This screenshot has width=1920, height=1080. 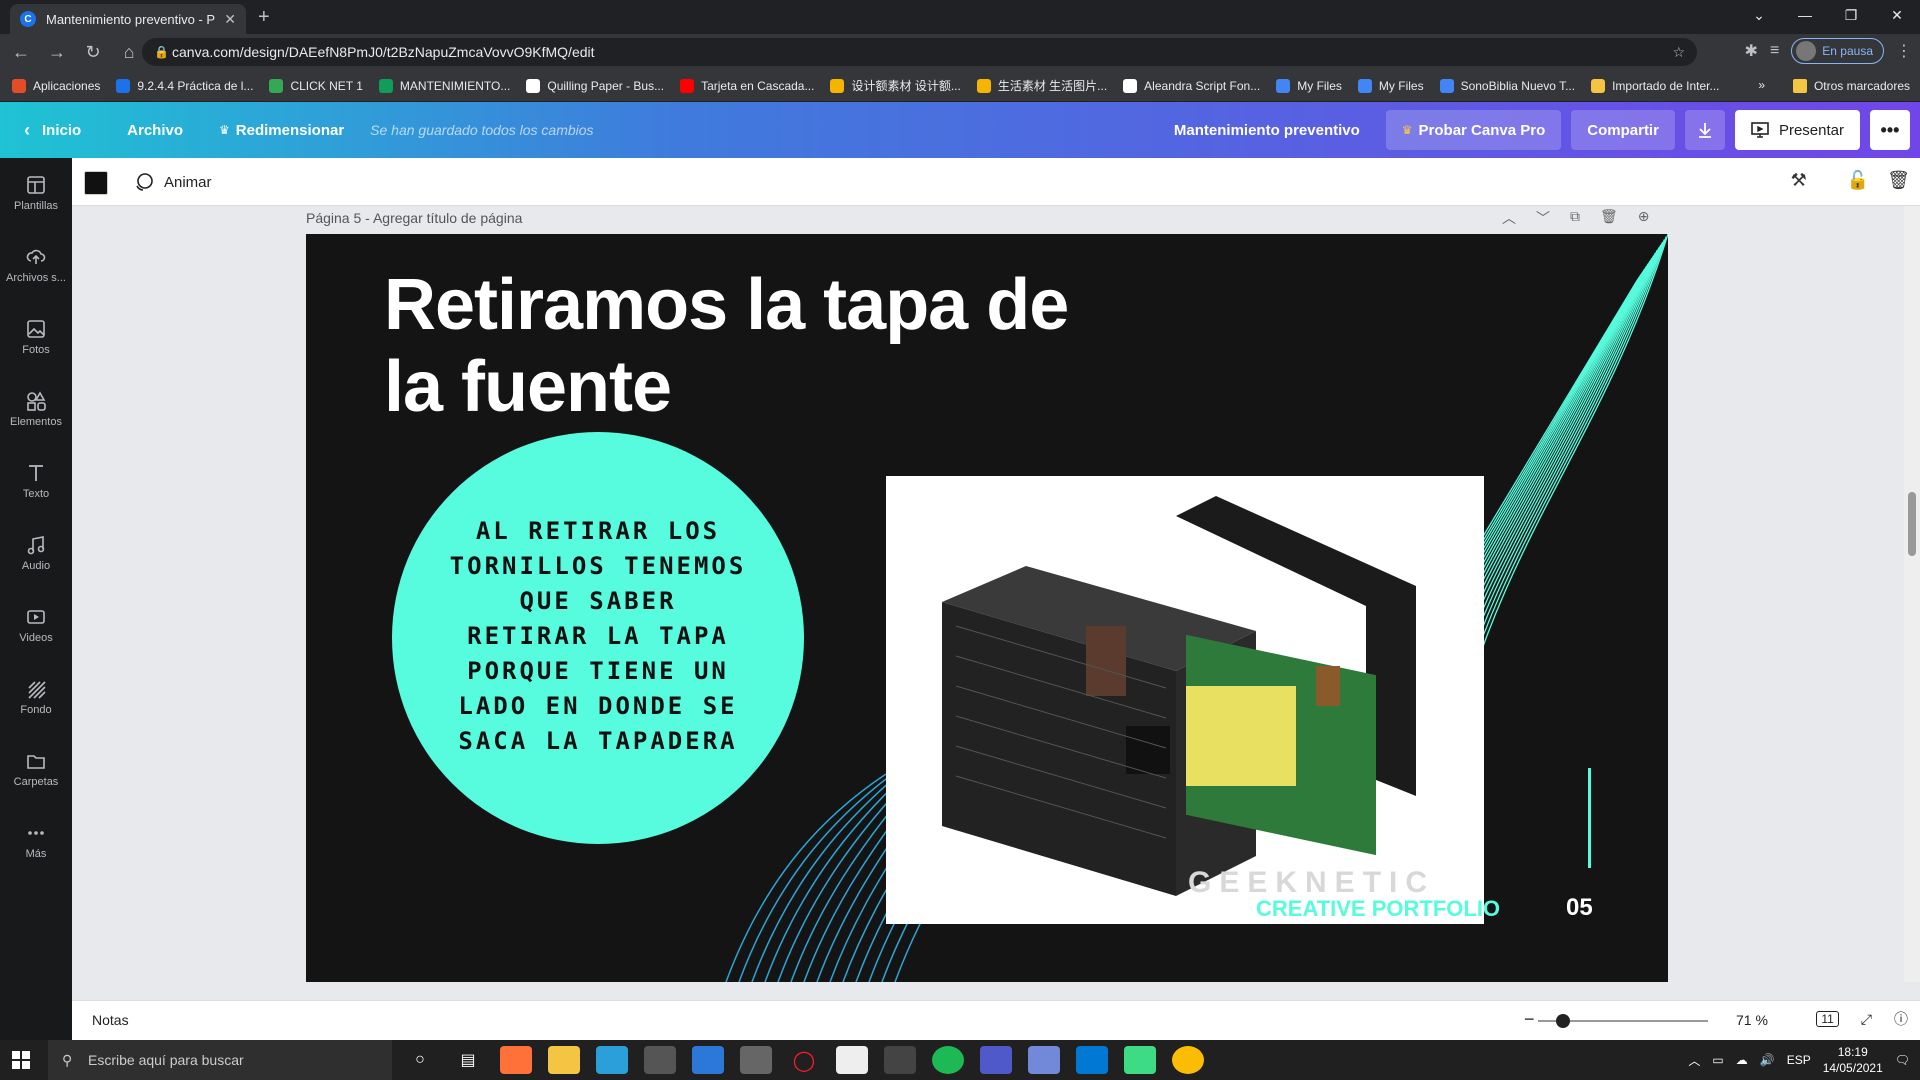 What do you see at coordinates (129, 52) in the screenshot?
I see `home-icon: ⌂` at bounding box center [129, 52].